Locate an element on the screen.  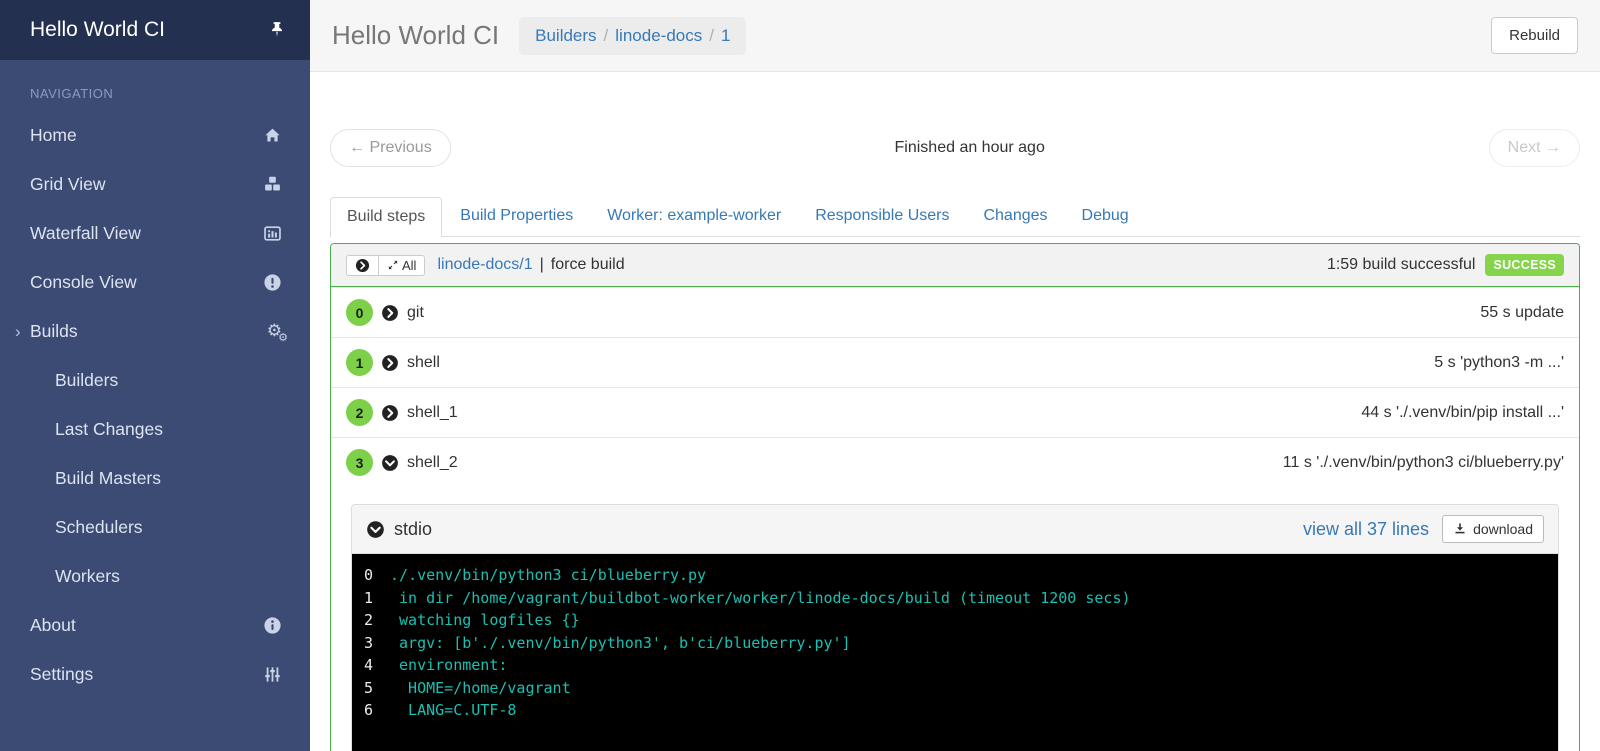
step-number-badge: 0 is located at coordinates (359, 312).